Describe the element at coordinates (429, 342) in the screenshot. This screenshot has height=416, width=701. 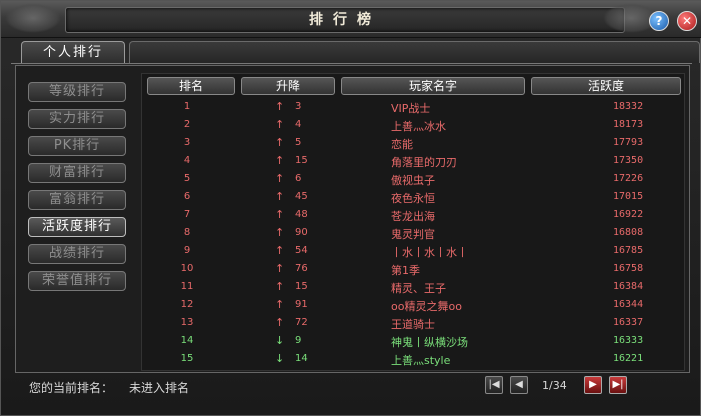
I see `player-name-cell: 神鬼丨纵横沙场` at that location.